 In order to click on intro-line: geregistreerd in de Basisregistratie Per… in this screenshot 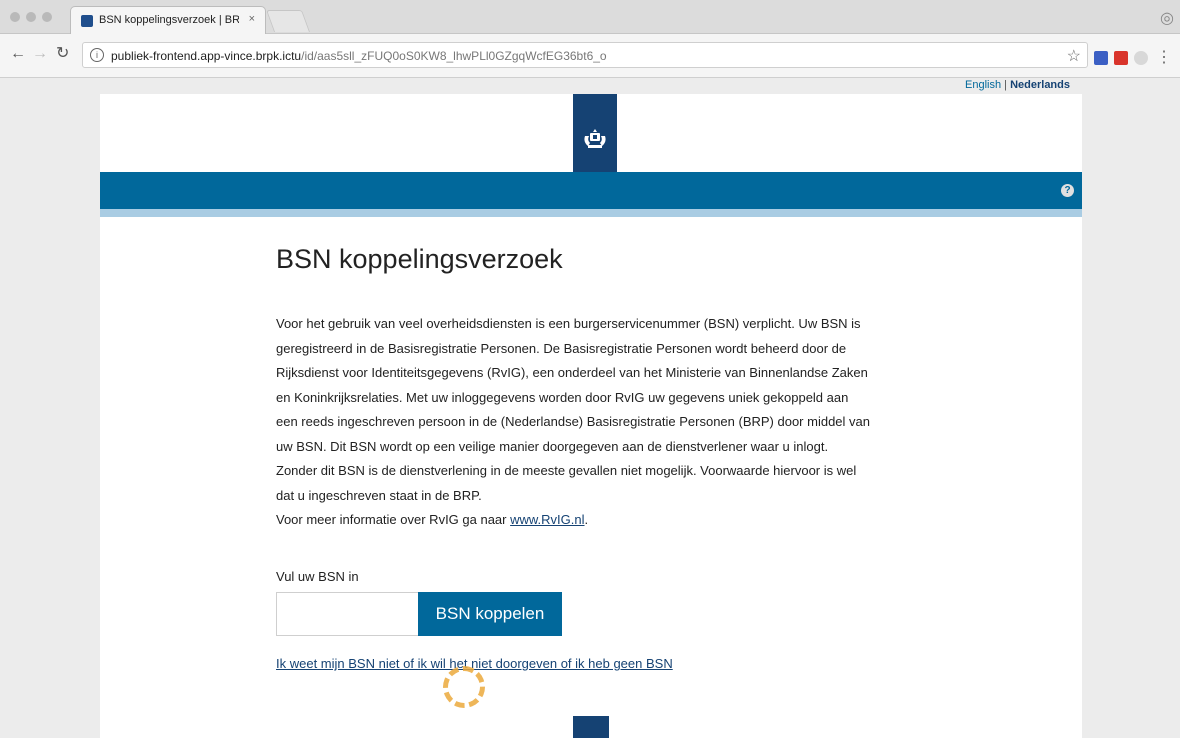, I will do `click(561, 348)`.